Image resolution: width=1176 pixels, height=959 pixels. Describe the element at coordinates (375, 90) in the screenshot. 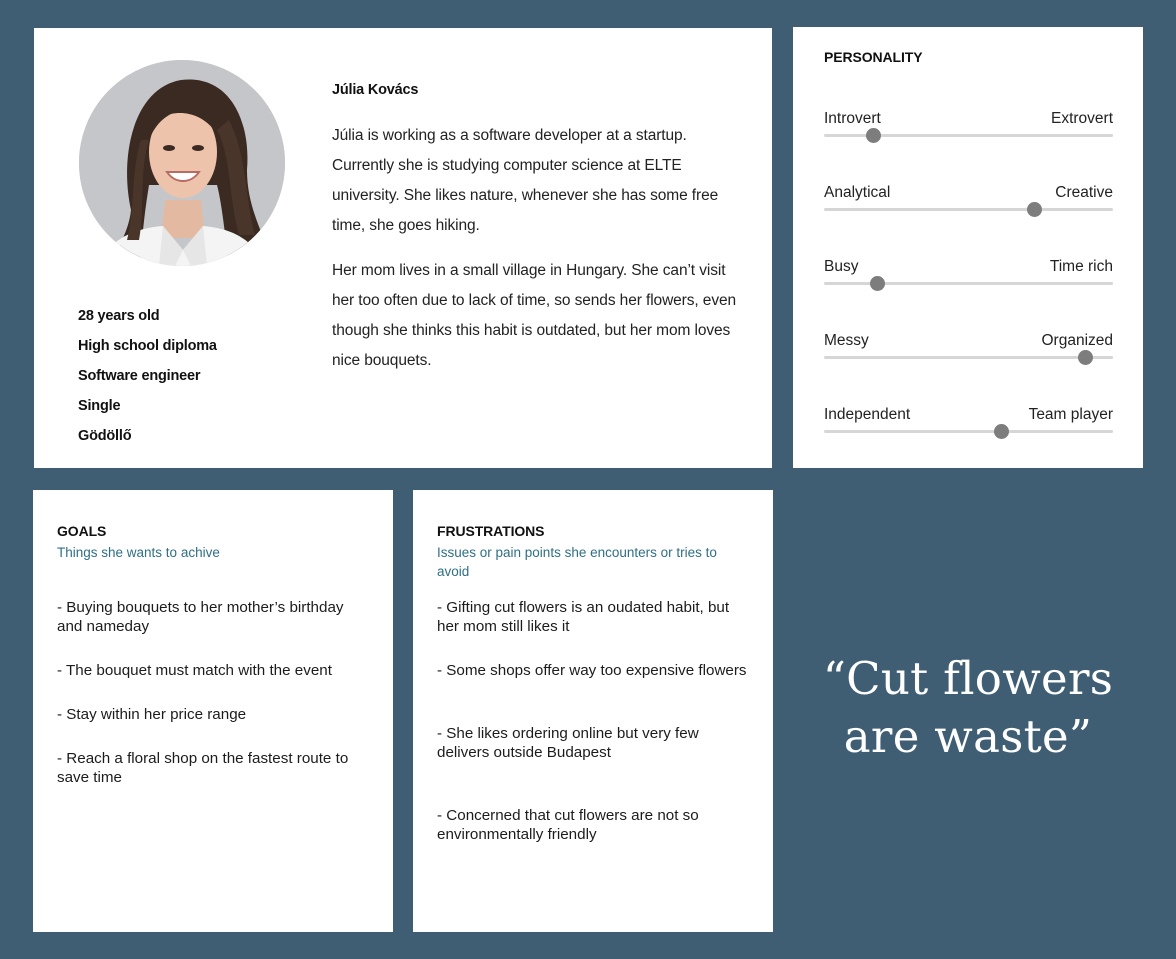

I see `persona-name: Júlia Kovács` at that location.